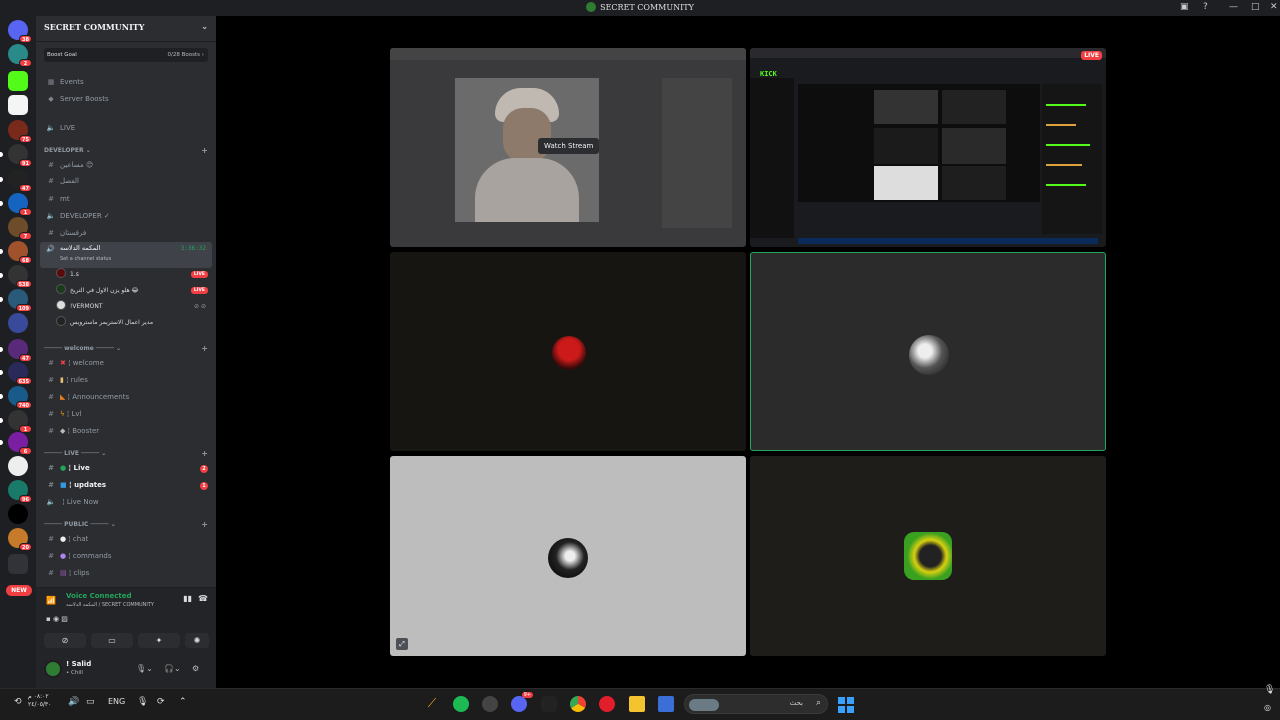  I want to click on stream-tile: Watch Stream, so click(568, 147).